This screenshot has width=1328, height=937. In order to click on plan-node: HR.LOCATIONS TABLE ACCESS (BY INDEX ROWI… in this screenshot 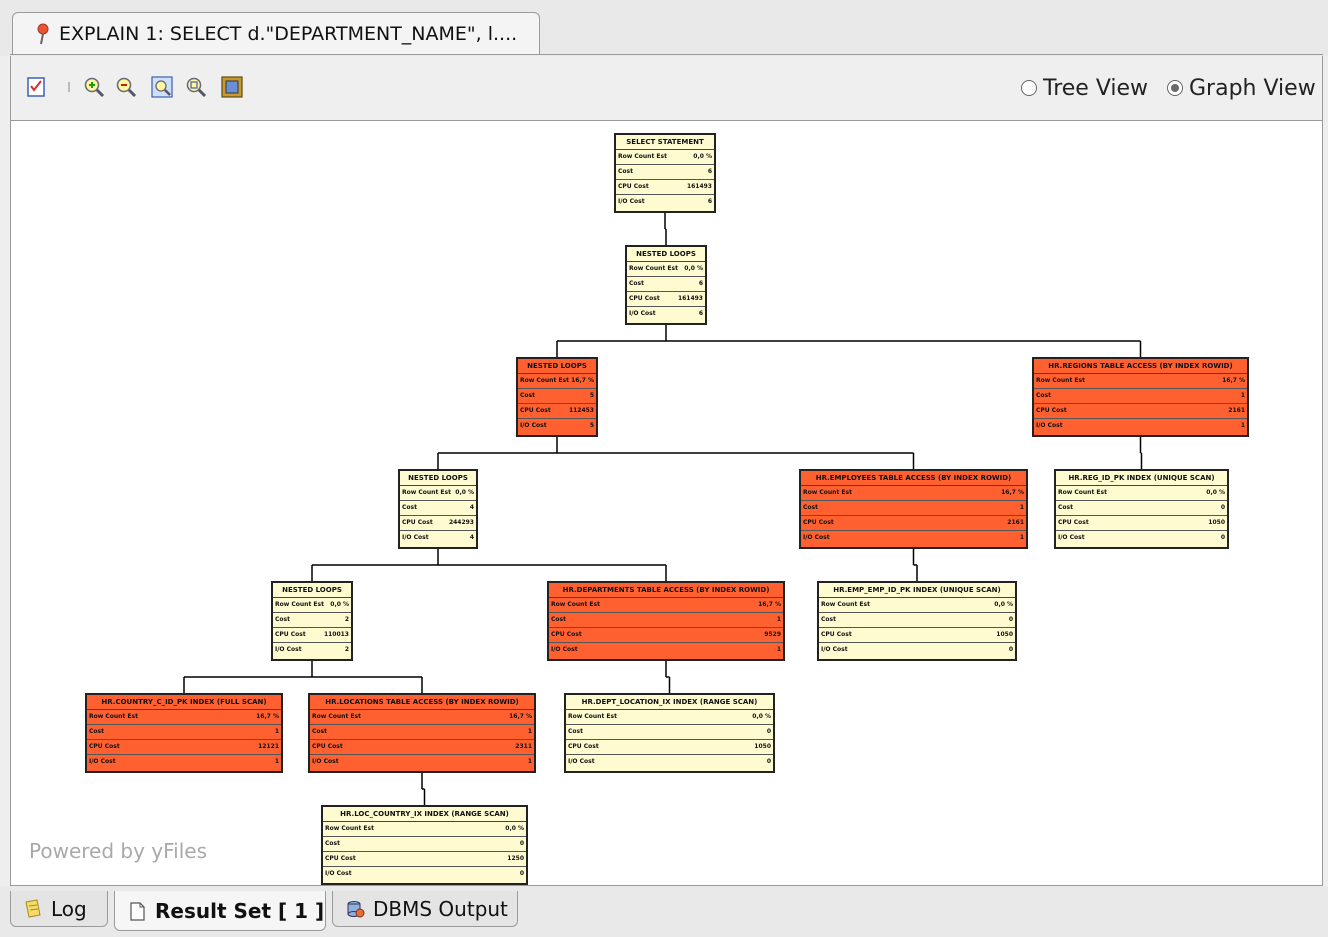, I will do `click(422, 733)`.